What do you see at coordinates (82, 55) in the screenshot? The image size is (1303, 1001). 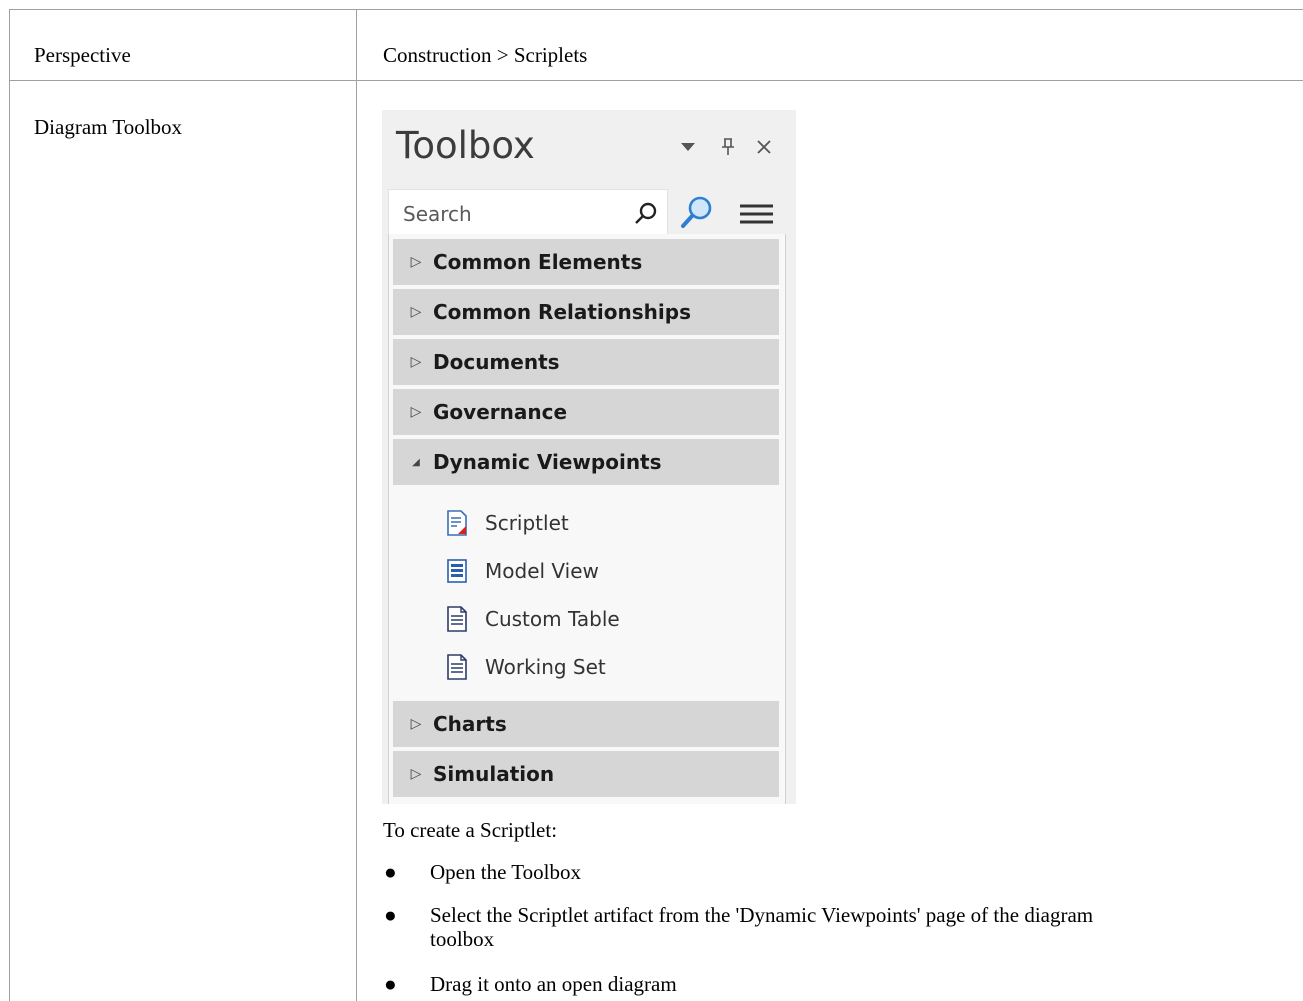 I see `perspective-label: Perspective` at bounding box center [82, 55].